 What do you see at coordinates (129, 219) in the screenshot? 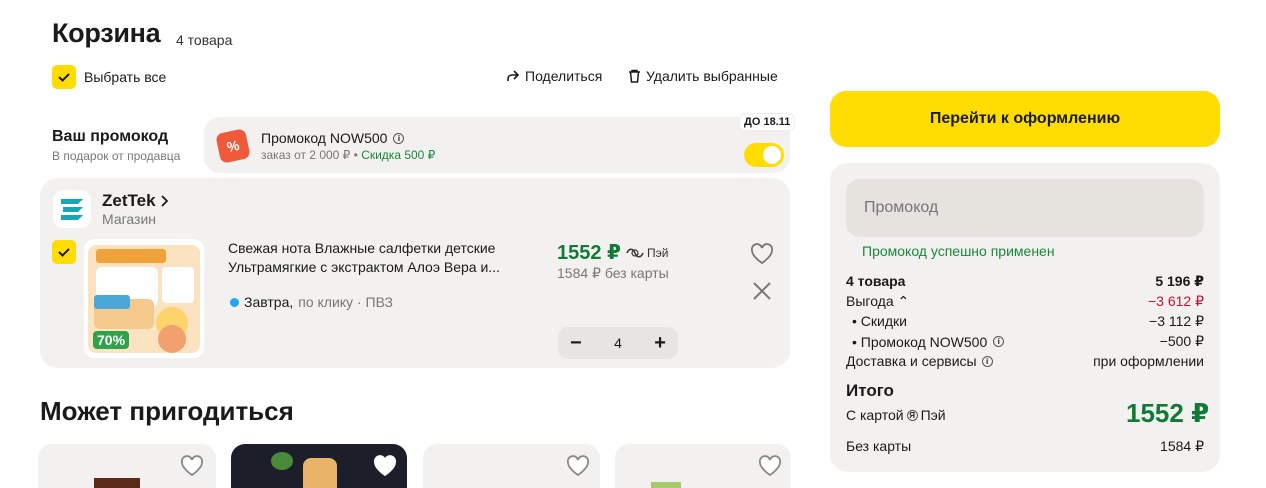
I see `shop-type: Магазин` at bounding box center [129, 219].